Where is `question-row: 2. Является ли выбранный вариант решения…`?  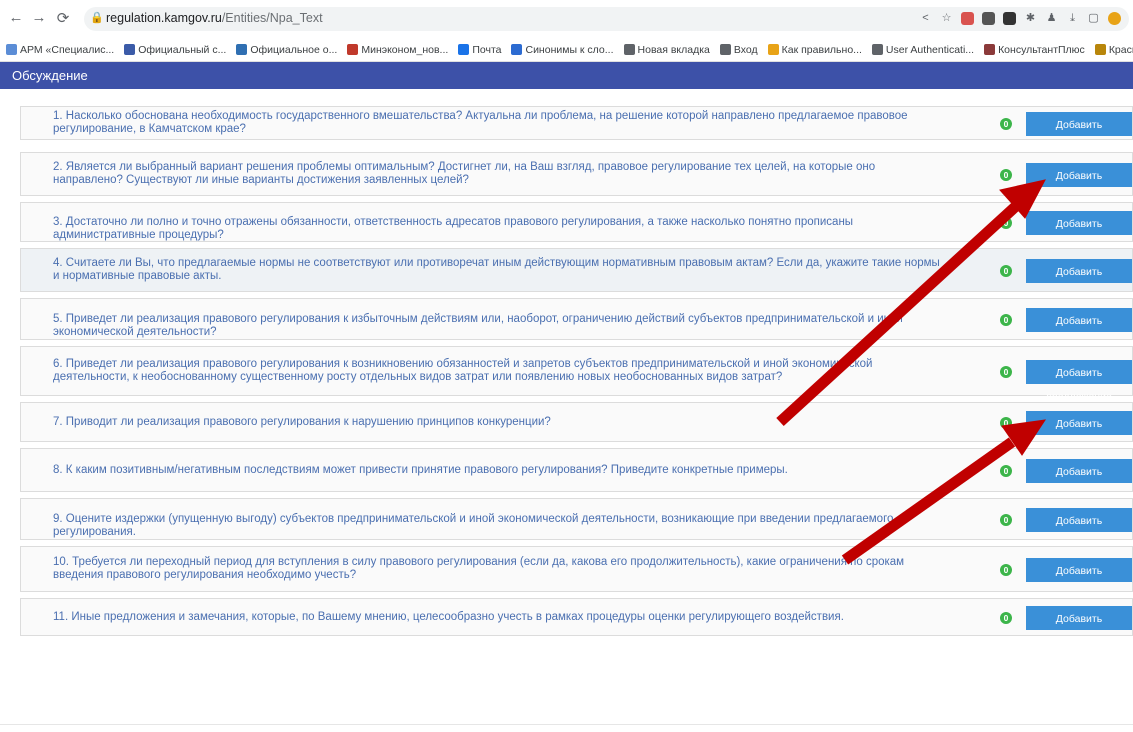
question-row: 2. Является ли выбранный вариант решения… is located at coordinates (576, 179).